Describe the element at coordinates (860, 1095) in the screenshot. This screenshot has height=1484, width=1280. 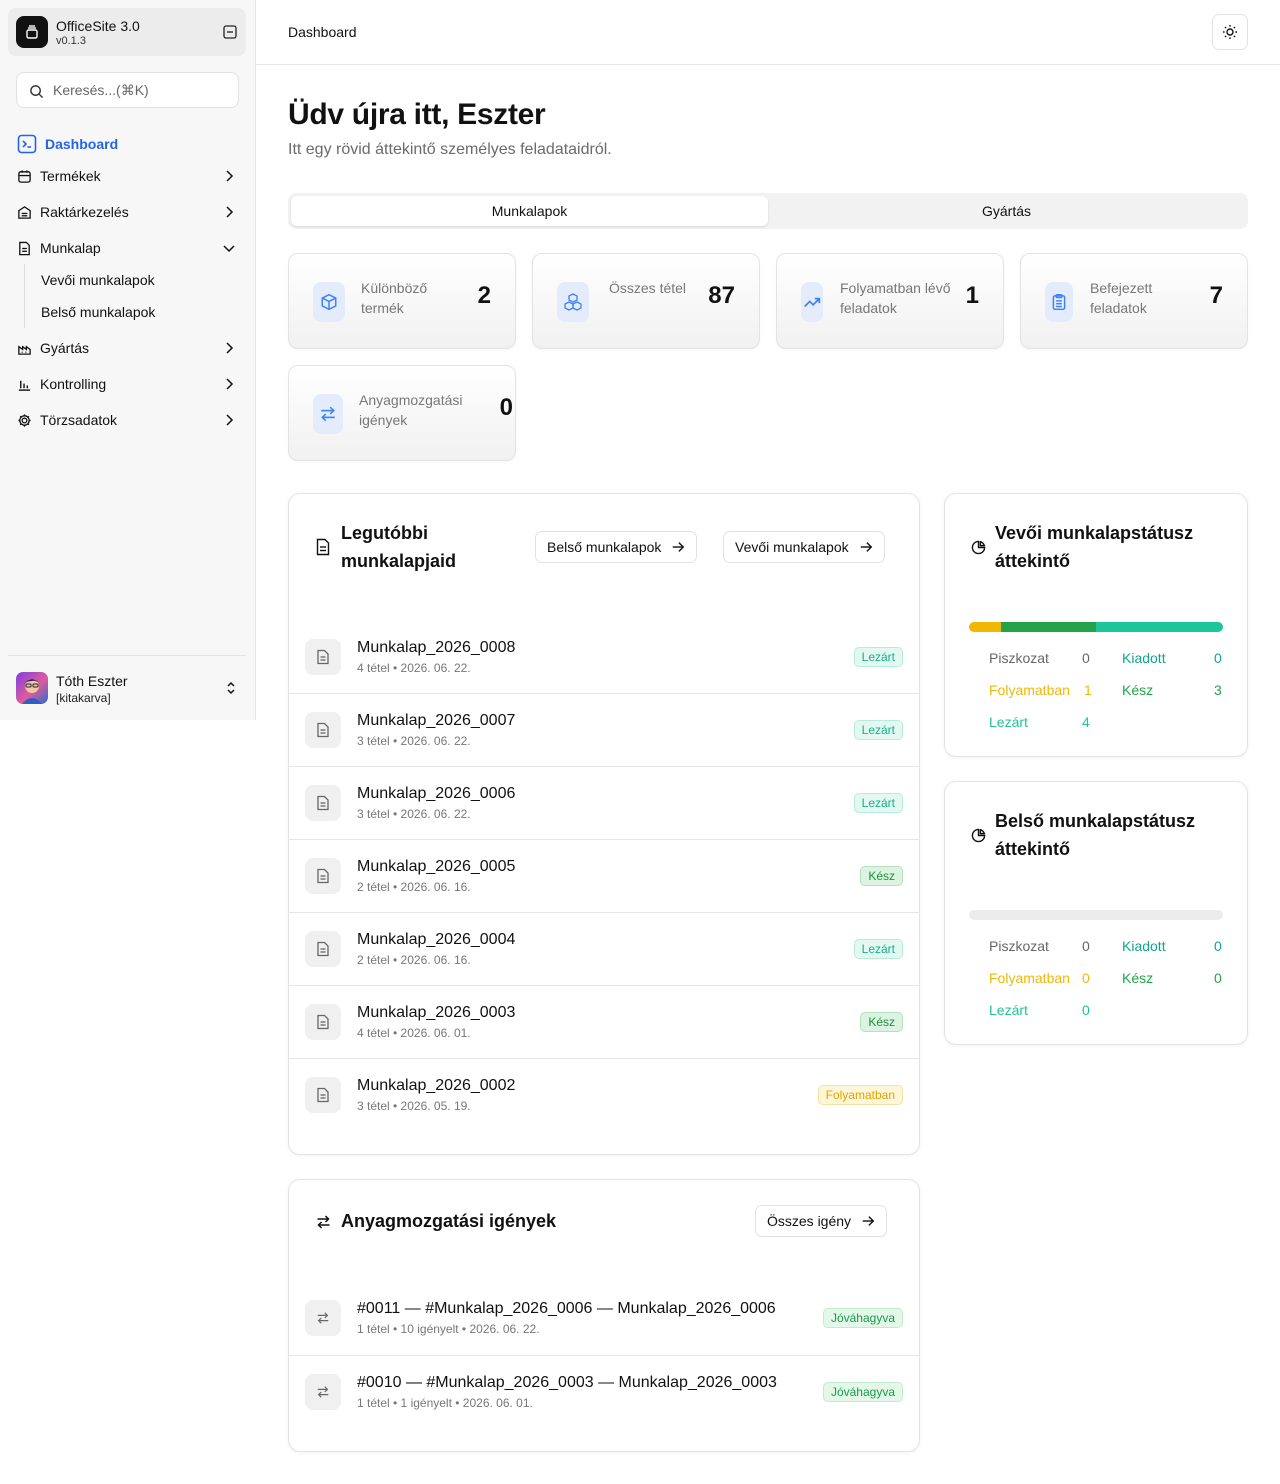
I see `status-badge: Folyamatban` at that location.